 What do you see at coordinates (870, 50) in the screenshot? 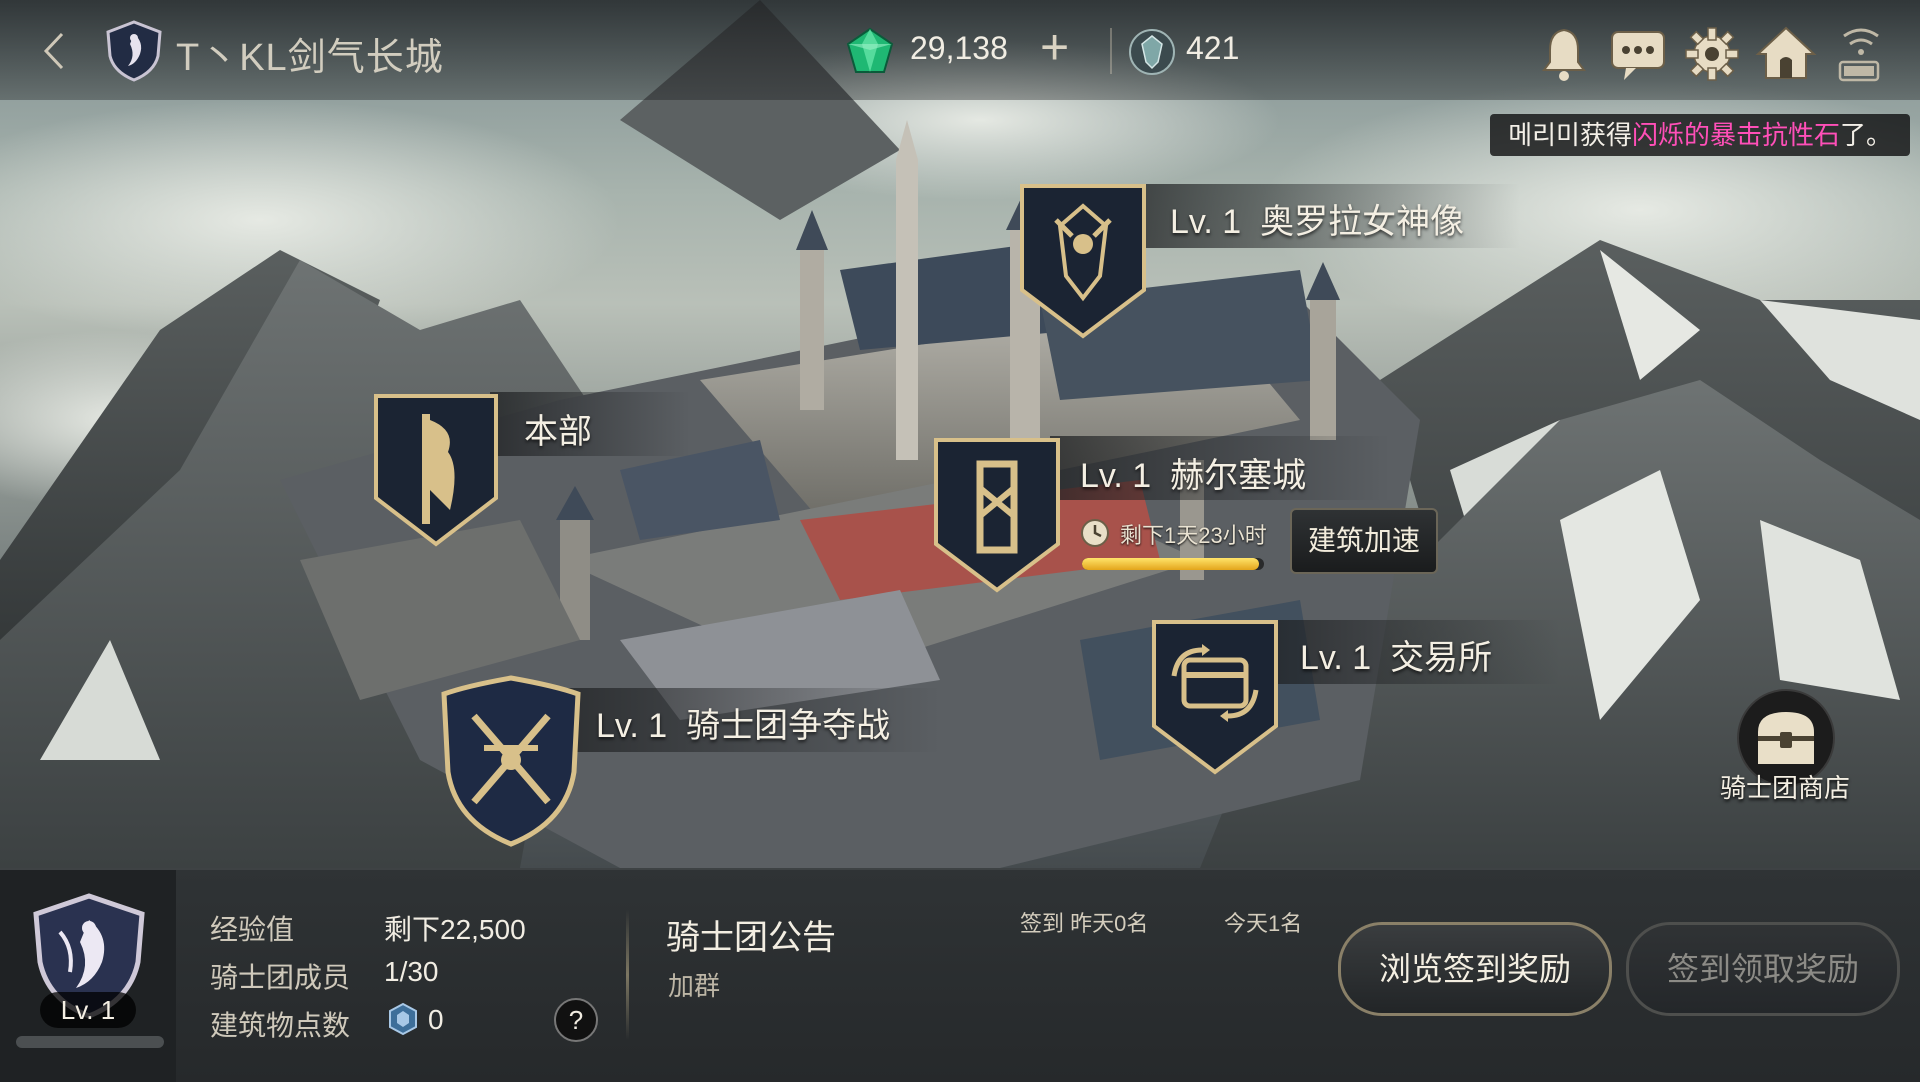
I see `gem-icon` at bounding box center [870, 50].